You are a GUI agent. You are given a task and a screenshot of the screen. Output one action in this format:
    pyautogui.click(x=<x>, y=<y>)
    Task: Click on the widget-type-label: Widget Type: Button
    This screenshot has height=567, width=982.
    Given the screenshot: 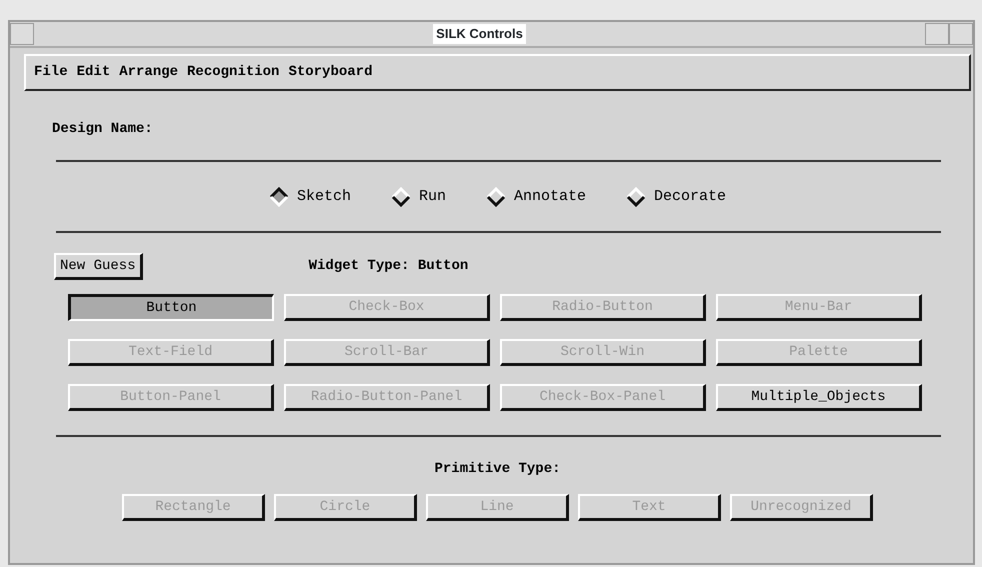 What is the action you would take?
    pyautogui.click(x=388, y=266)
    